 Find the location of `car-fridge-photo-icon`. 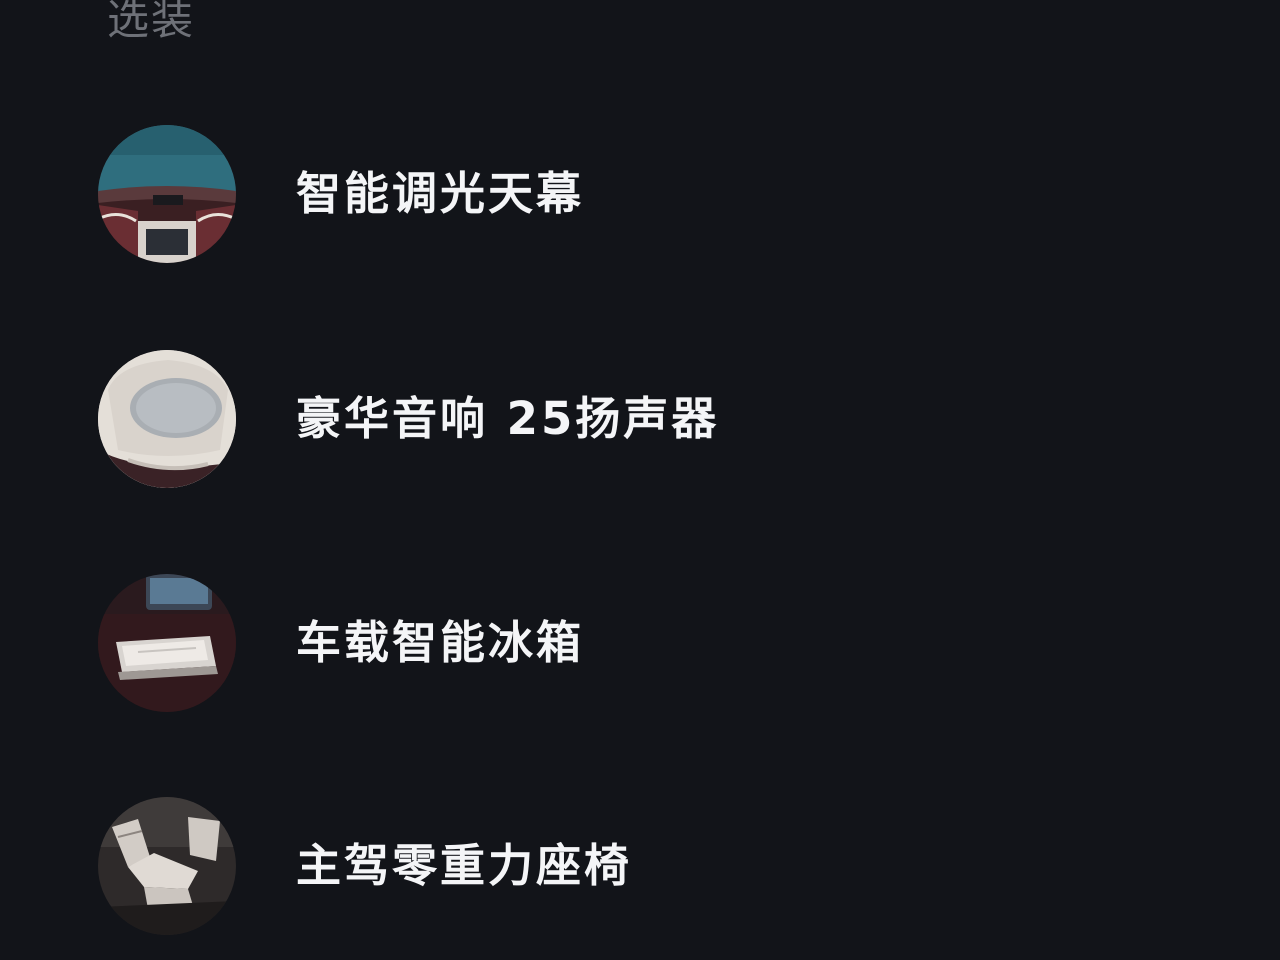

car-fridge-photo-icon is located at coordinates (167, 643).